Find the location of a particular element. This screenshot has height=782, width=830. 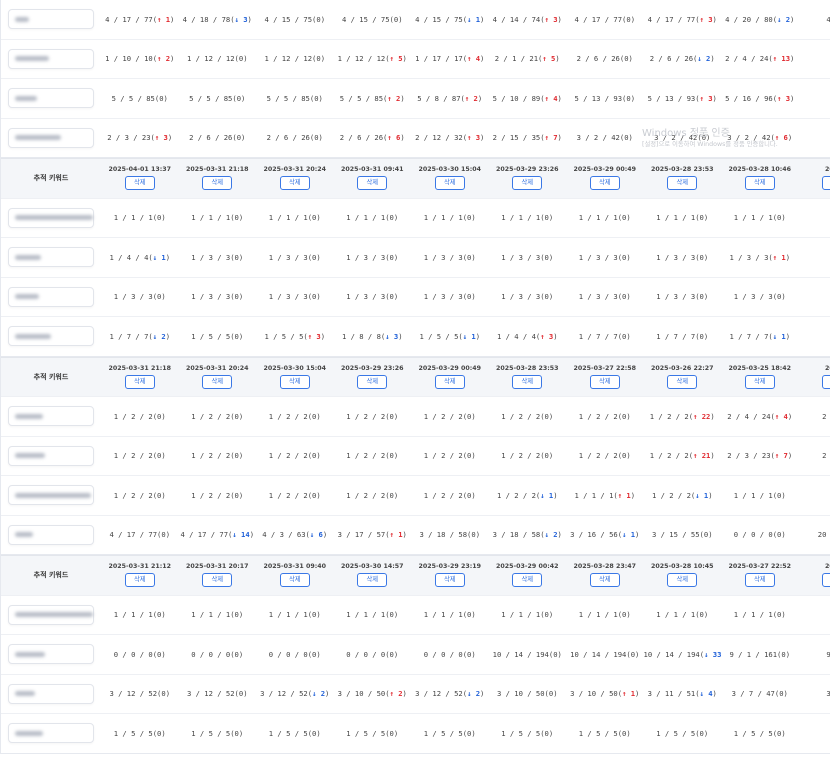

rank-cell: 5 / is located at coordinates (814, 98).